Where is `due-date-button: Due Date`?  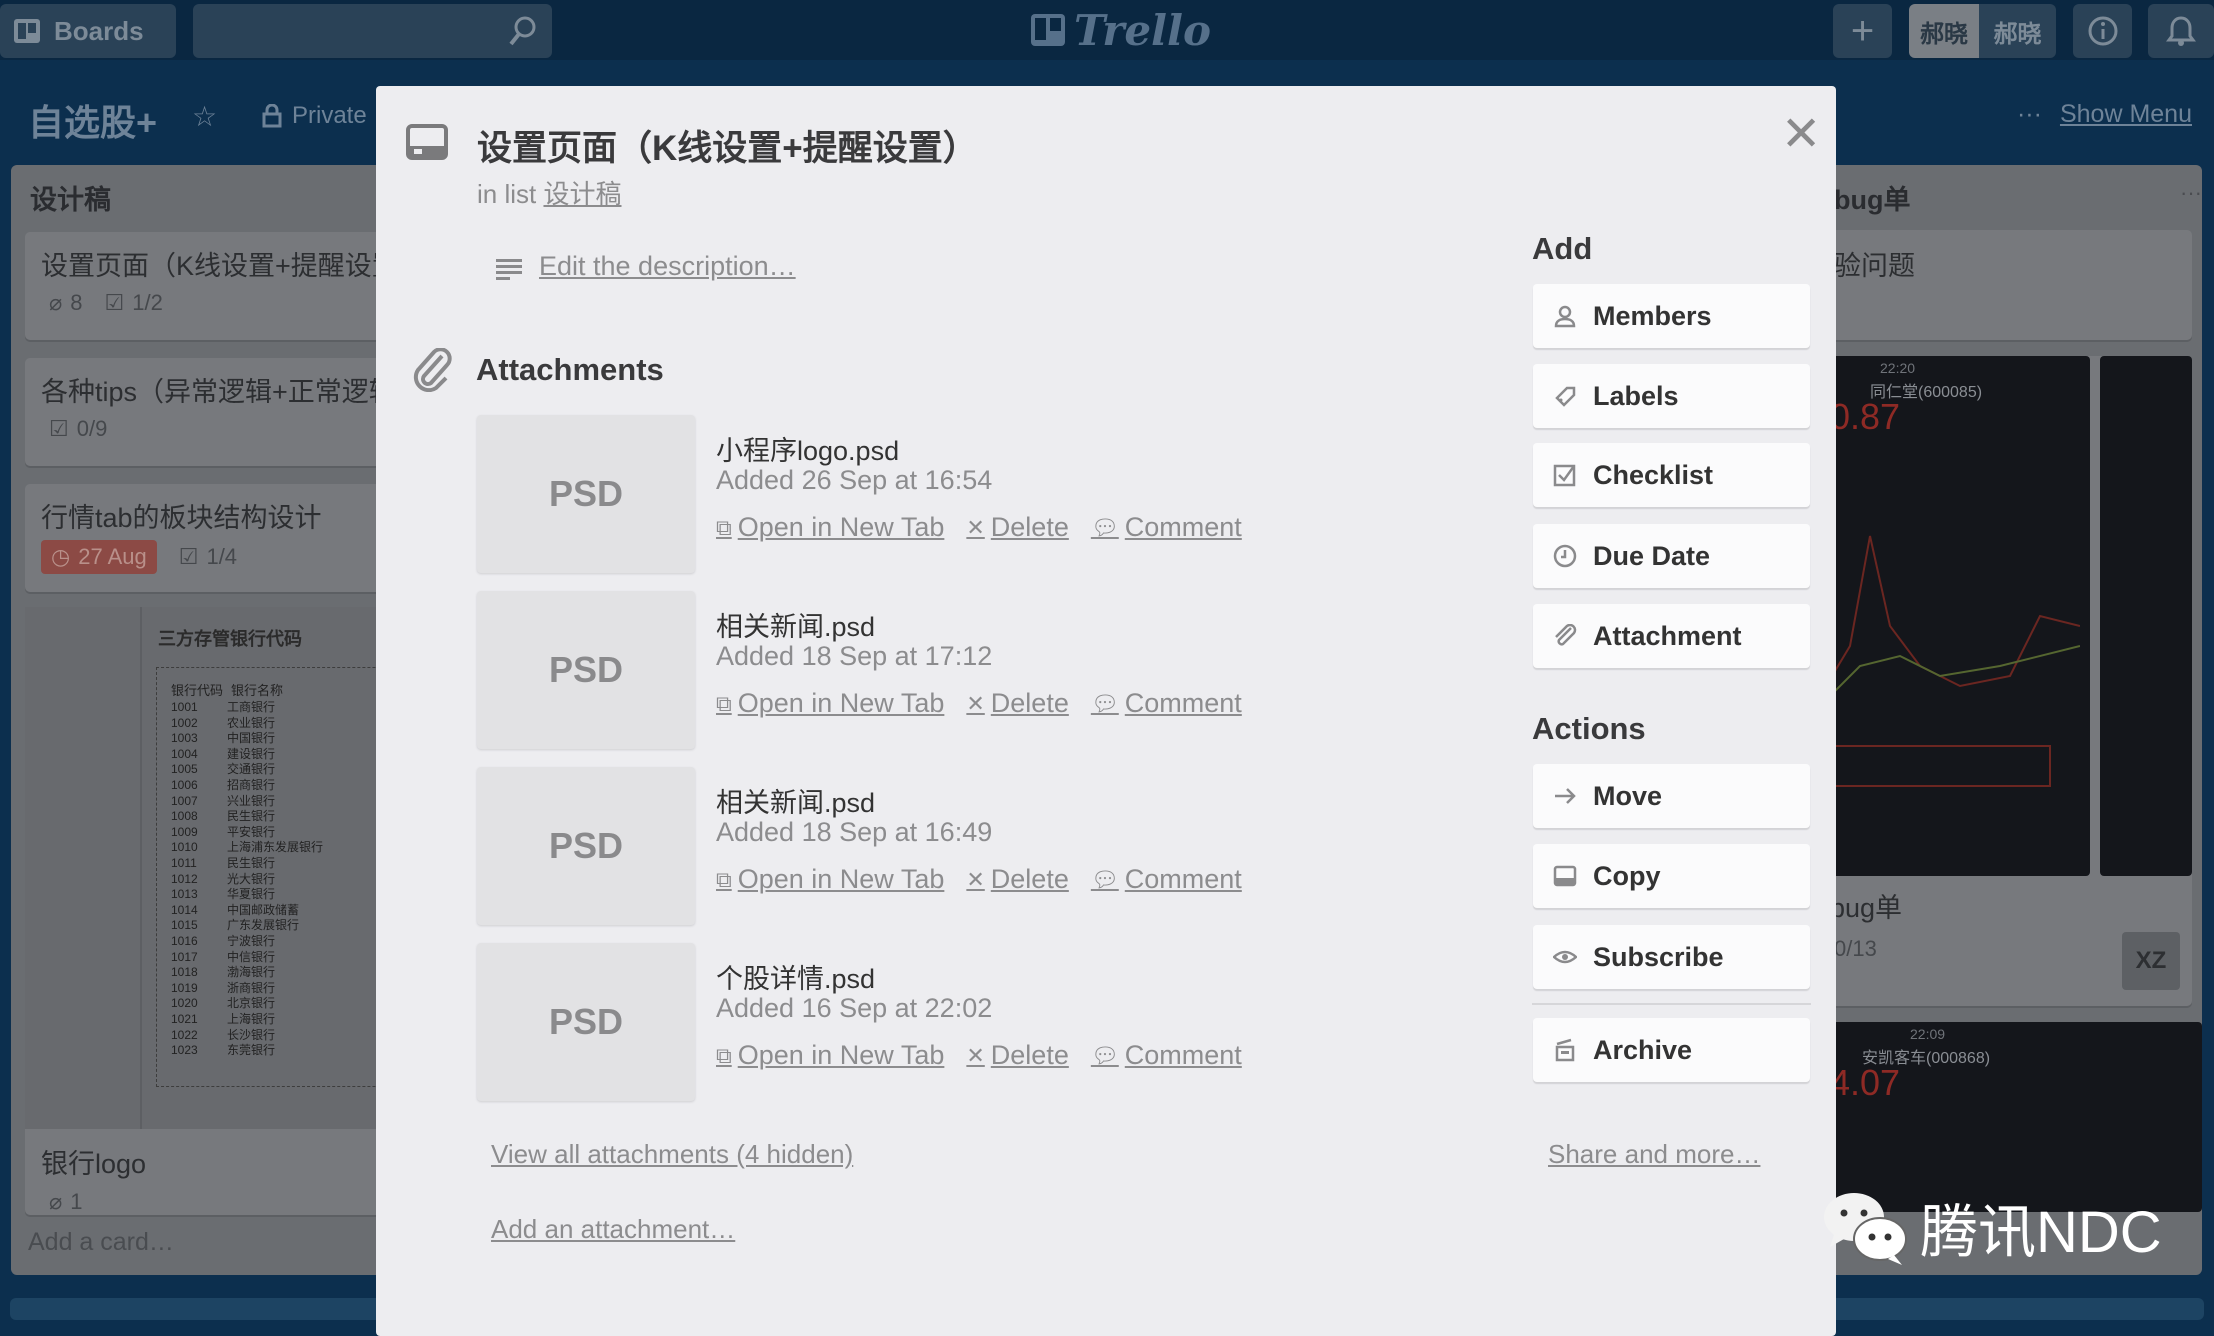 due-date-button: Due Date is located at coordinates (1671, 556).